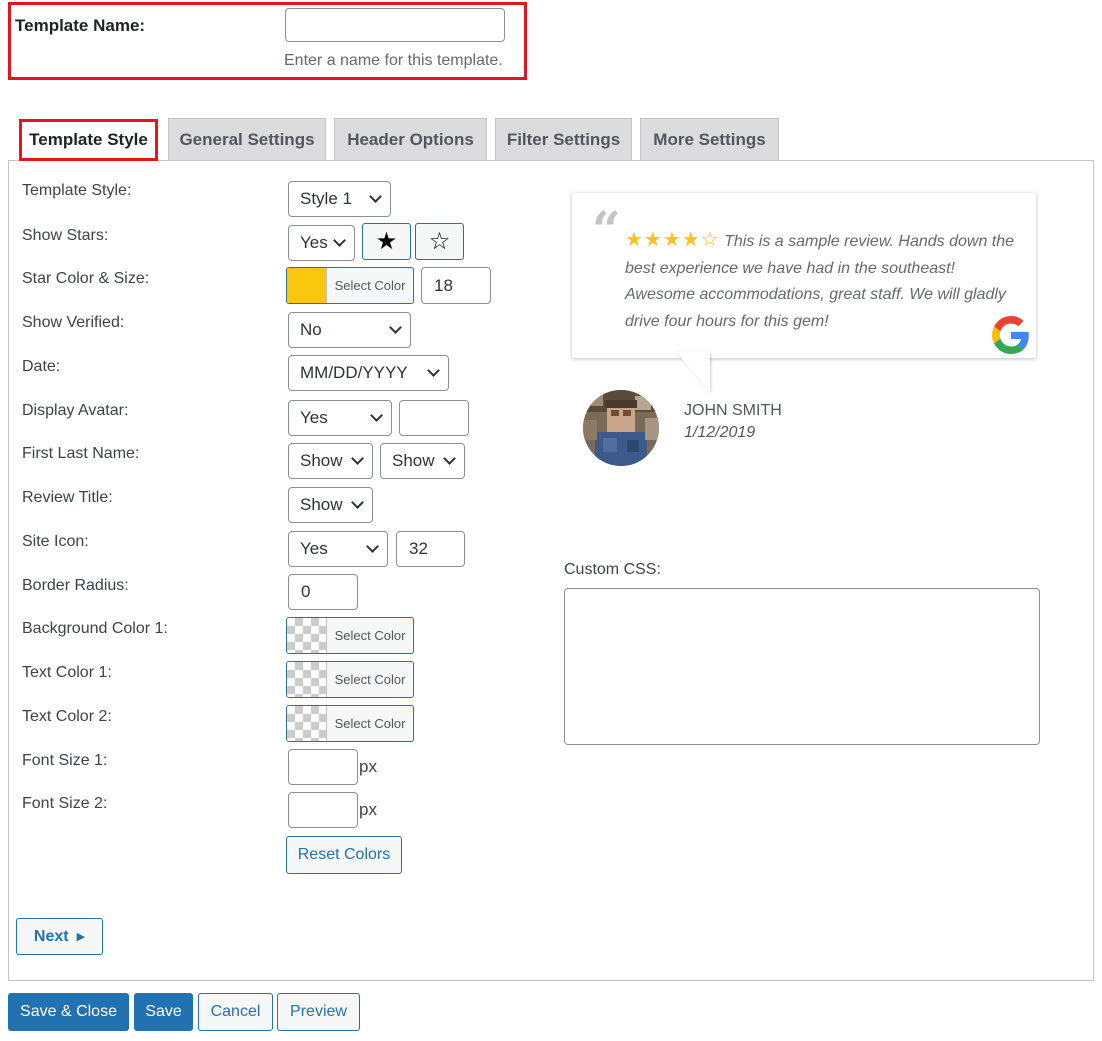  Describe the element at coordinates (393, 60) in the screenshot. I see `template-name-help: Enter a name for this template.` at that location.